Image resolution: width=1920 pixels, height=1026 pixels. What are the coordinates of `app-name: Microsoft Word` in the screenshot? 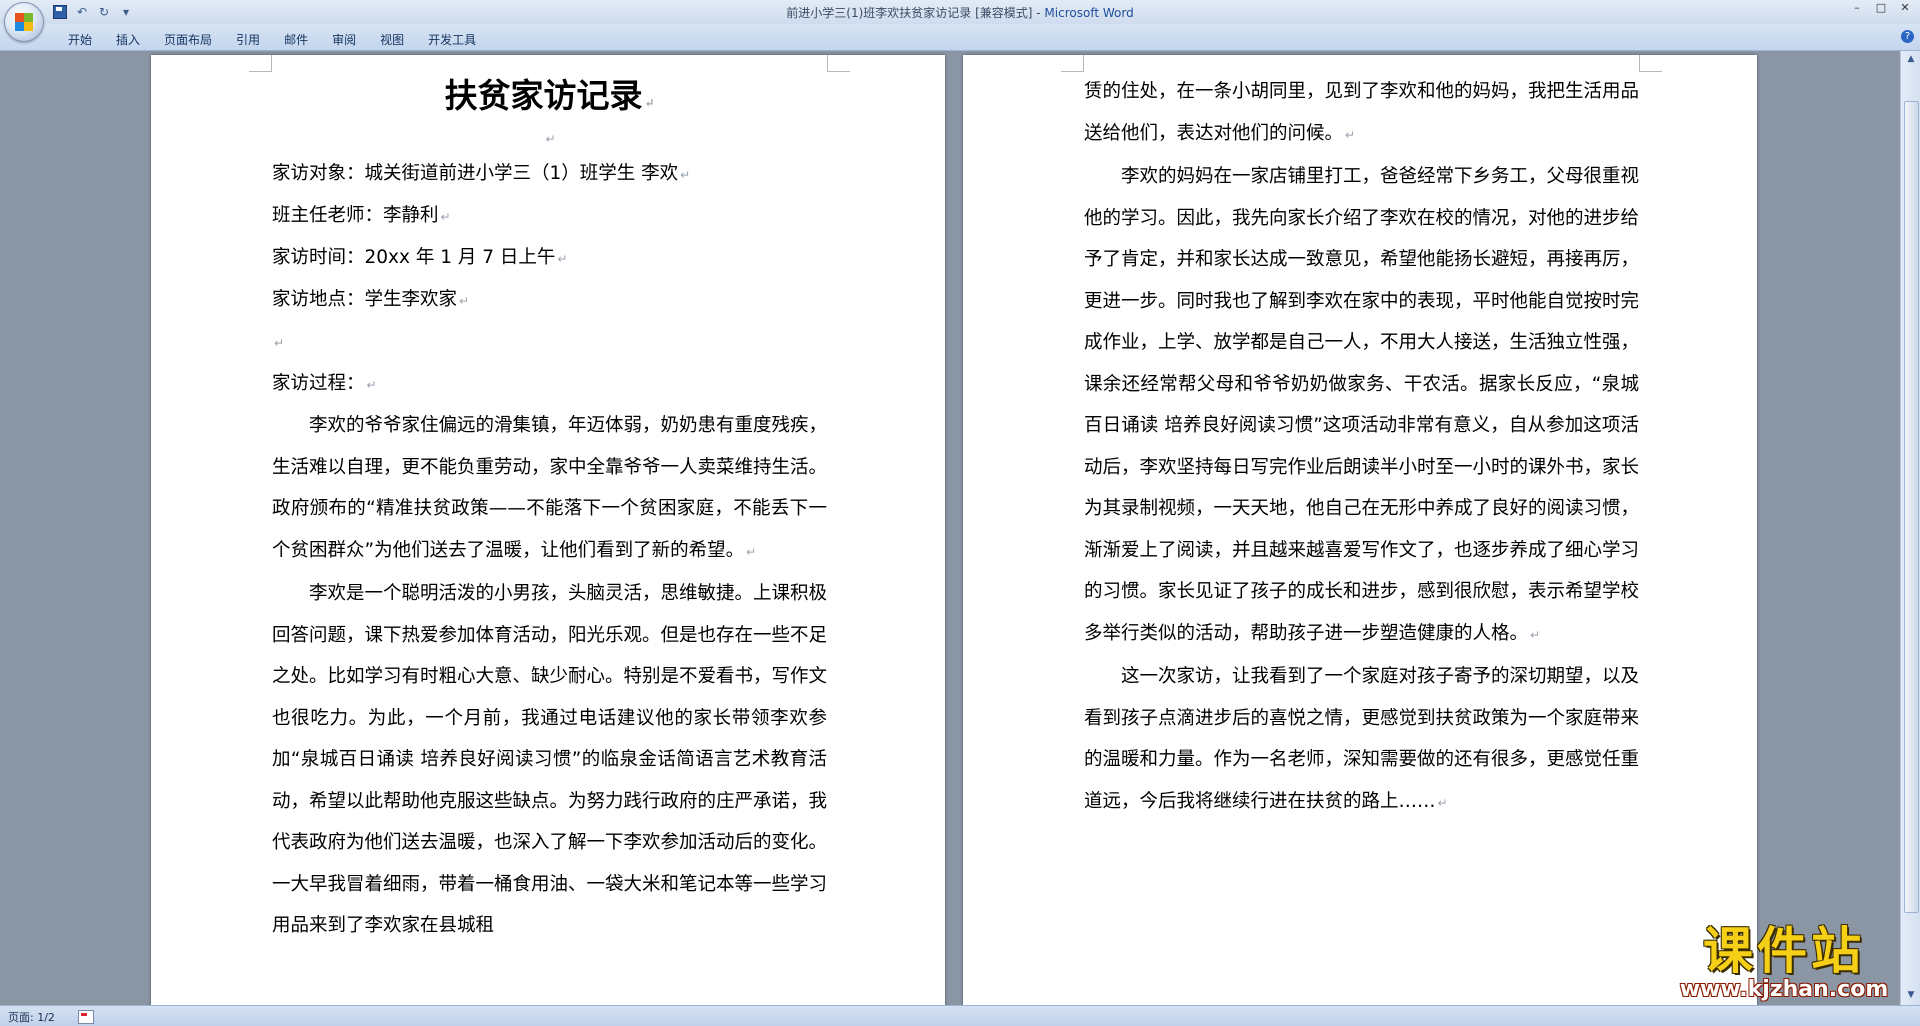 It's located at (1089, 13).